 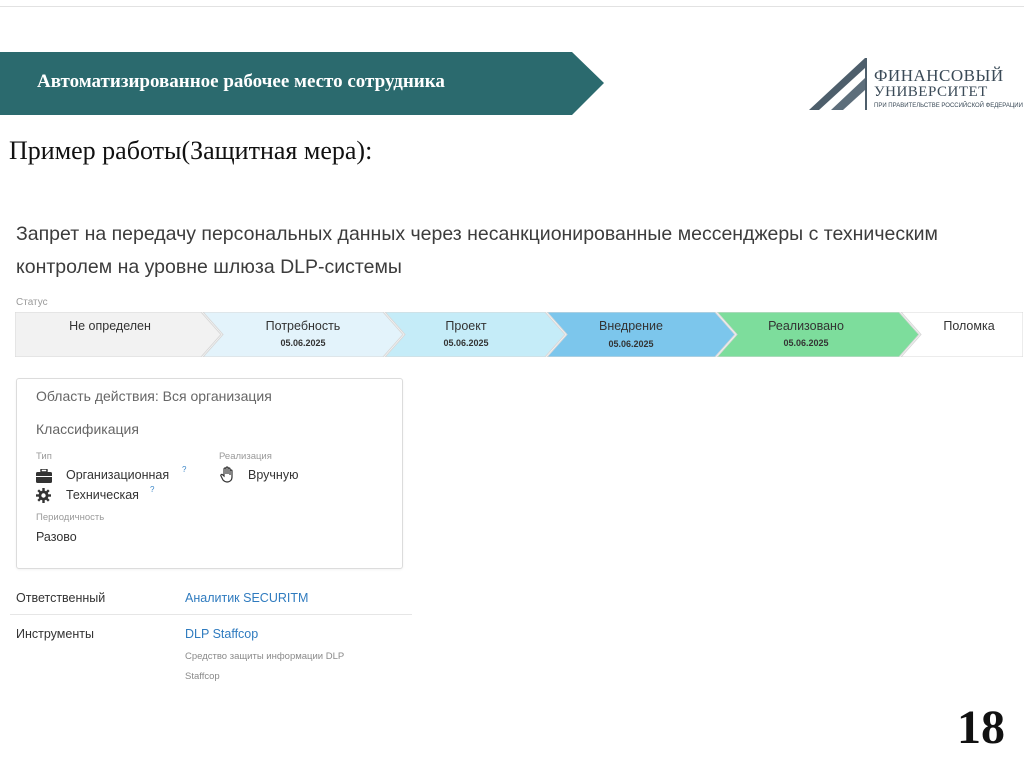 I want to click on tools-label: Инструменты, so click(x=55, y=634).